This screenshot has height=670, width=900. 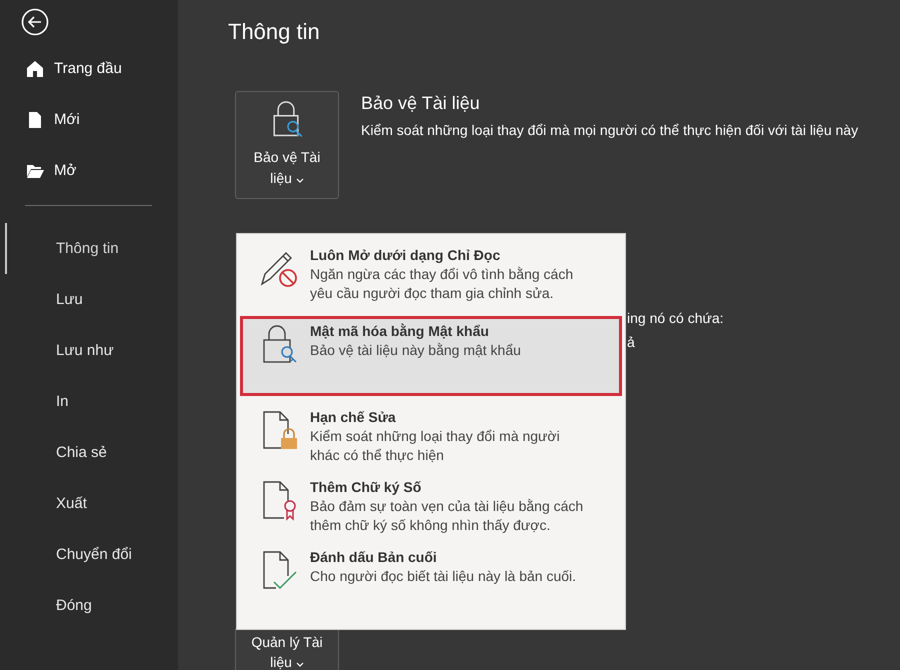 I want to click on section-description: Kiểm soát những loại thay đổi mà mọi người có thể thực hiện đối với tài liệu này, so click(x=609, y=130).